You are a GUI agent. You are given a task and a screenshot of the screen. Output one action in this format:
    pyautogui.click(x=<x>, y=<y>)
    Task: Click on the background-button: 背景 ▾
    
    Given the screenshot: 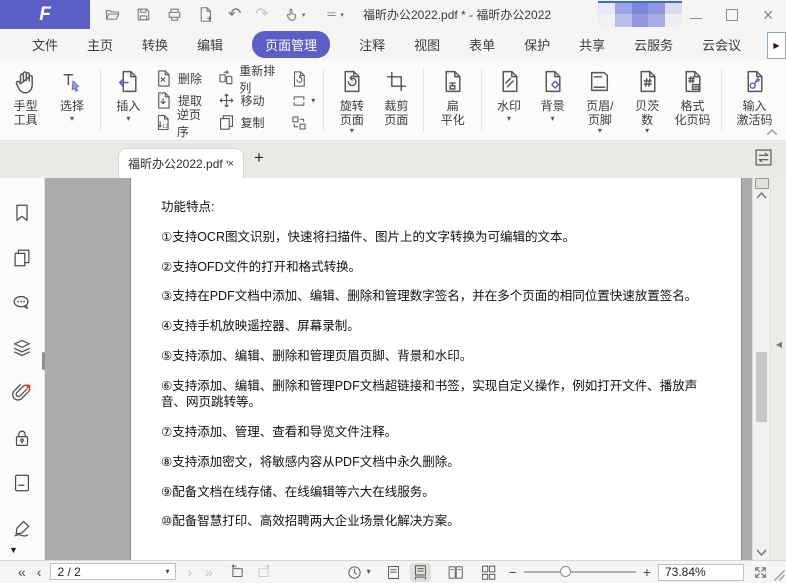 What is the action you would take?
    pyautogui.click(x=553, y=100)
    